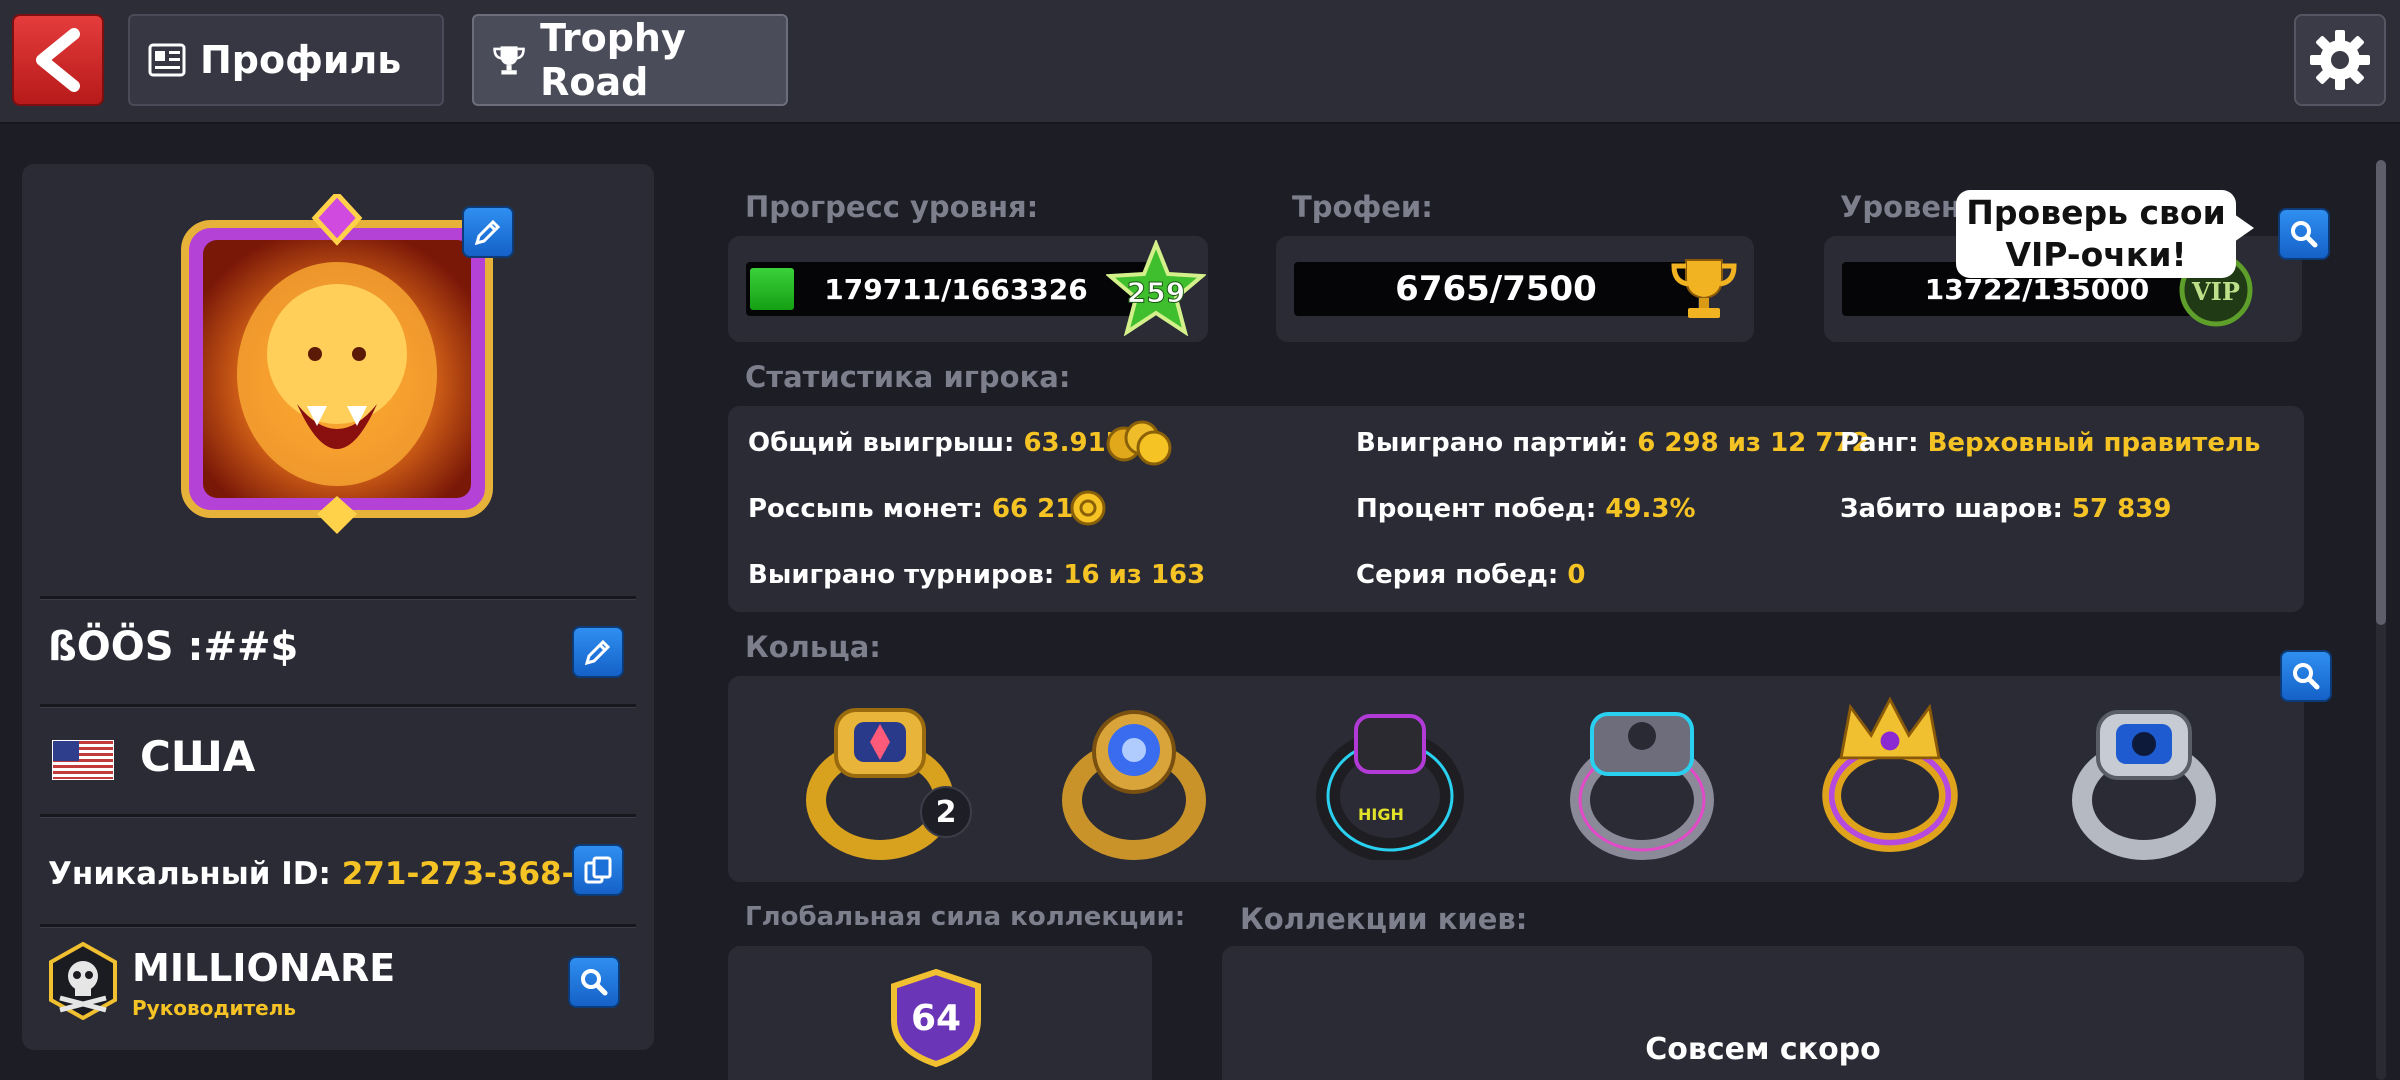 Image resolution: width=2400 pixels, height=1080 pixels. I want to click on stat-balls-potted: Забито шаров: 57 839, so click(2005, 509).